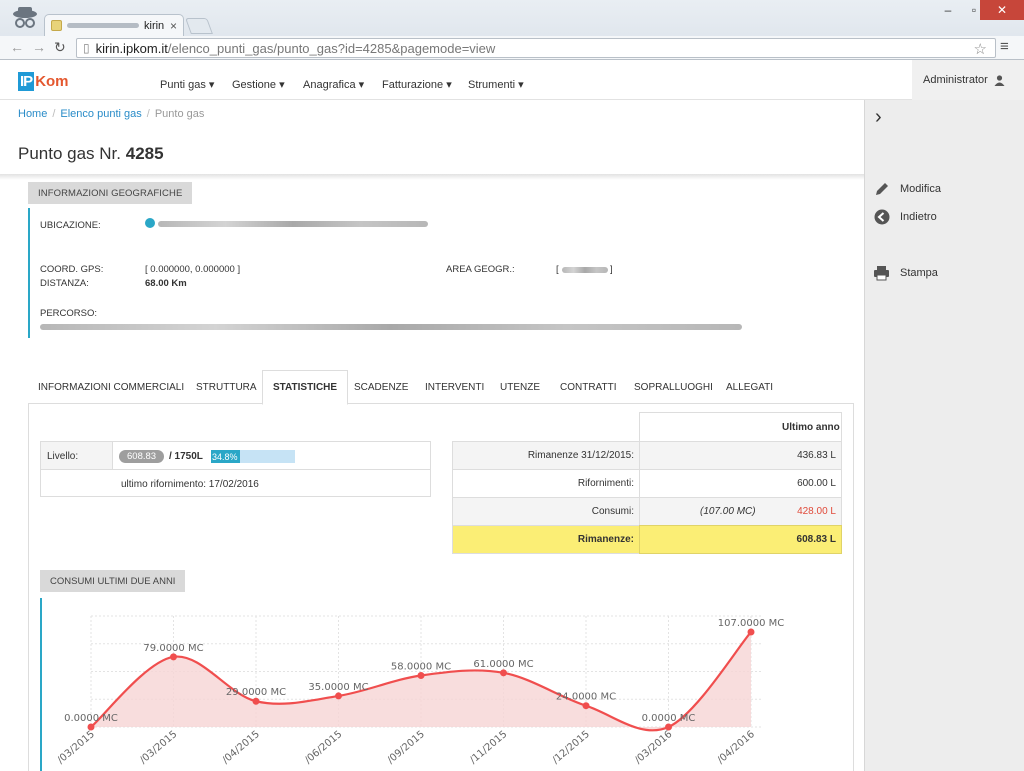  Describe the element at coordinates (26, 81) in the screenshot. I see `logo-ip: IP` at that location.